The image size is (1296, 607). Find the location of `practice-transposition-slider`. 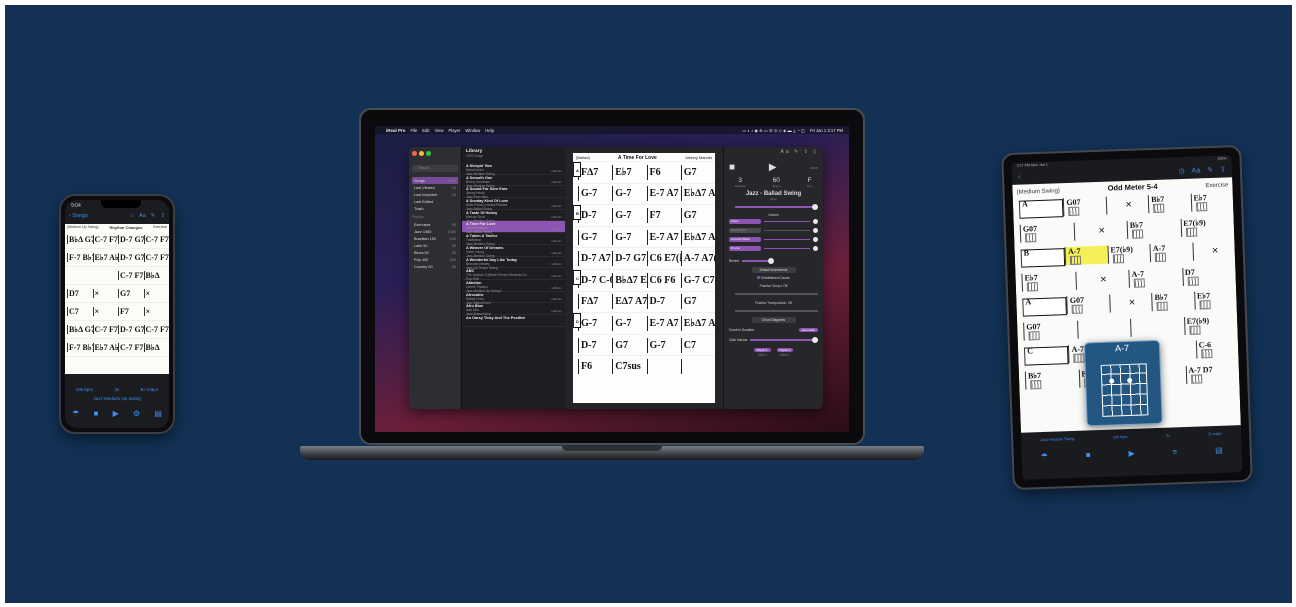

practice-transposition-slider is located at coordinates (773, 311).